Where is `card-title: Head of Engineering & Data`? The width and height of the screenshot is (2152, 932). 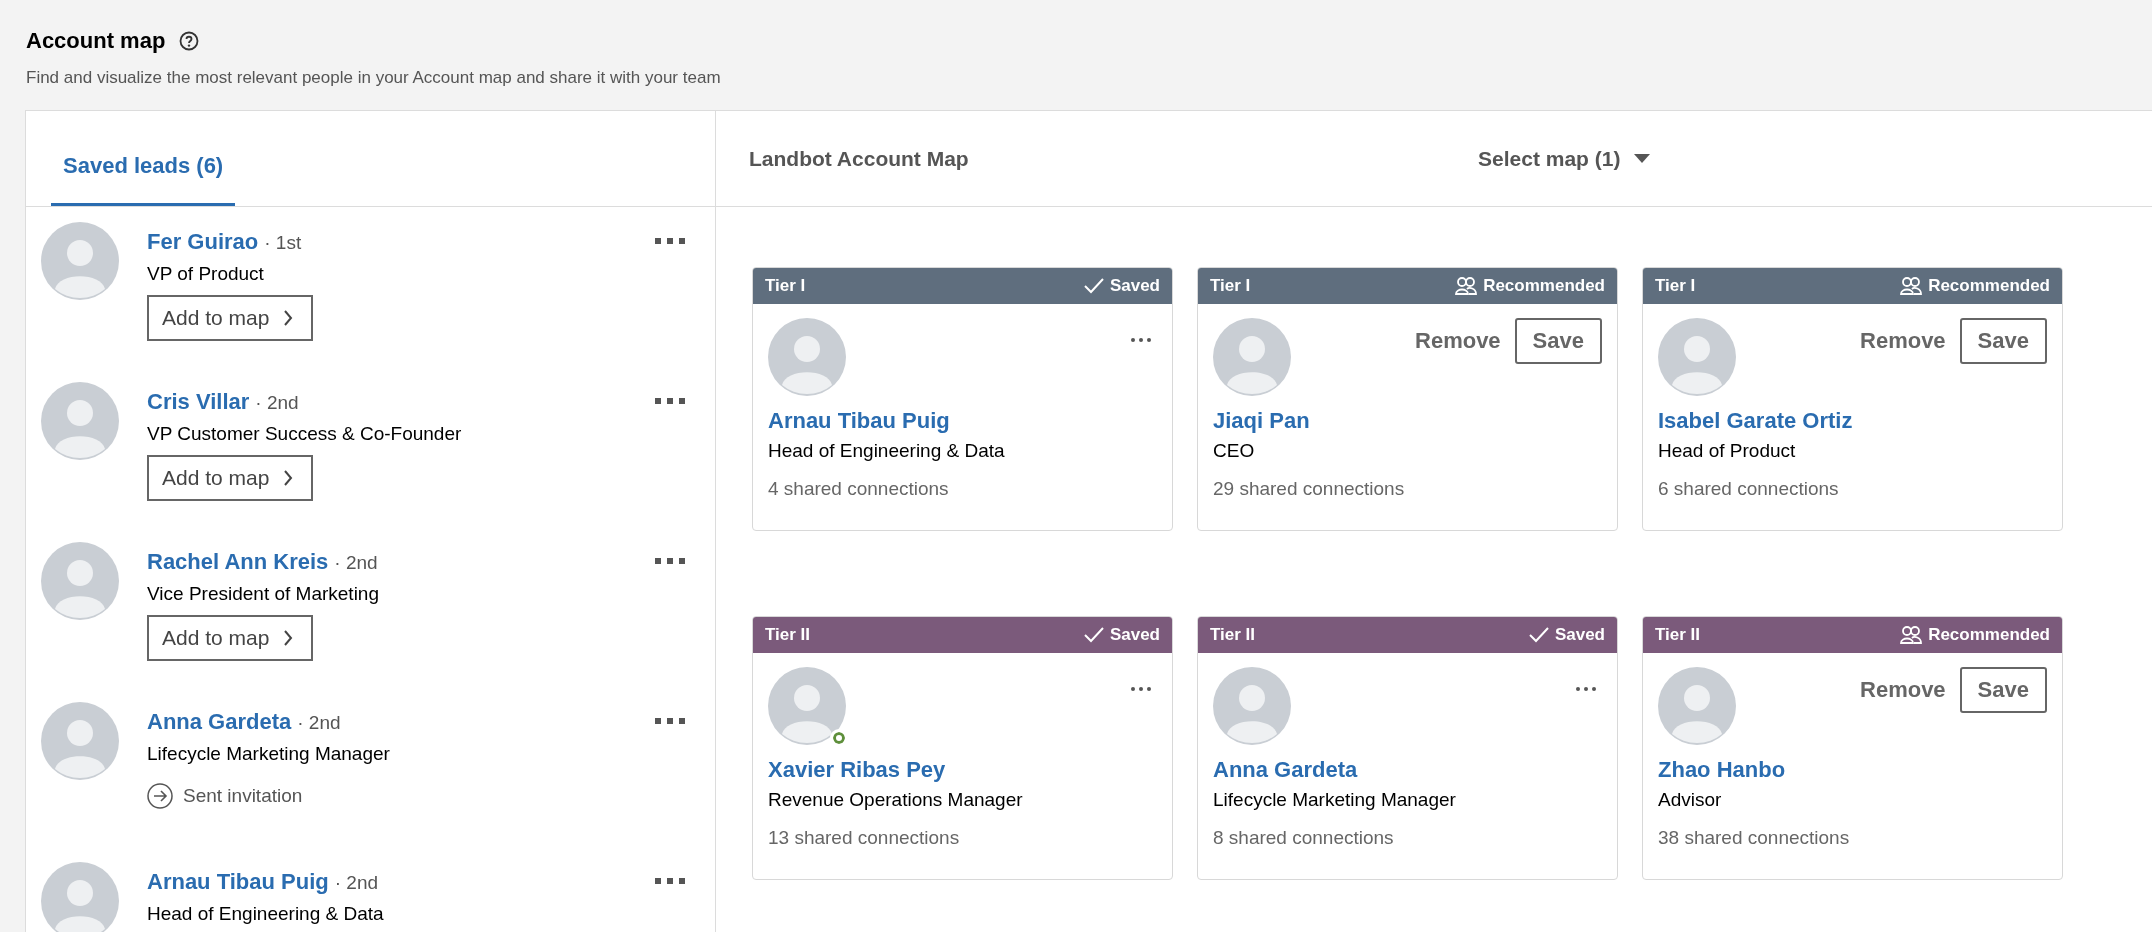
card-title: Head of Engineering & Data is located at coordinates (887, 451).